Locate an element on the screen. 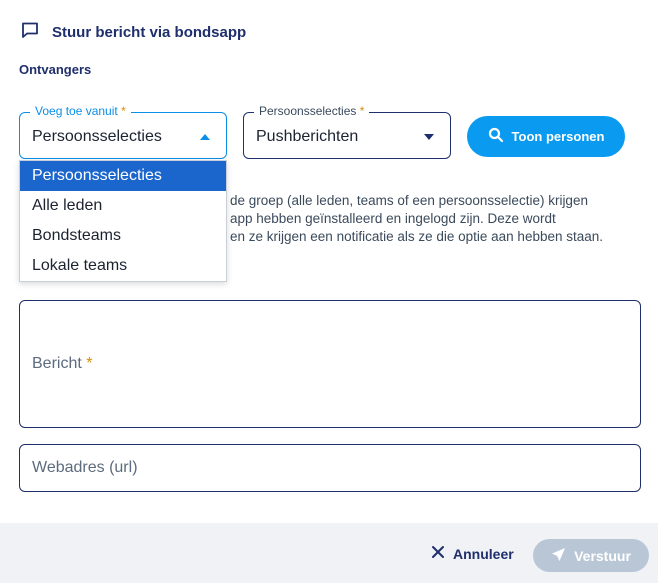  recipients-label: Ontvangers is located at coordinates (55, 69).